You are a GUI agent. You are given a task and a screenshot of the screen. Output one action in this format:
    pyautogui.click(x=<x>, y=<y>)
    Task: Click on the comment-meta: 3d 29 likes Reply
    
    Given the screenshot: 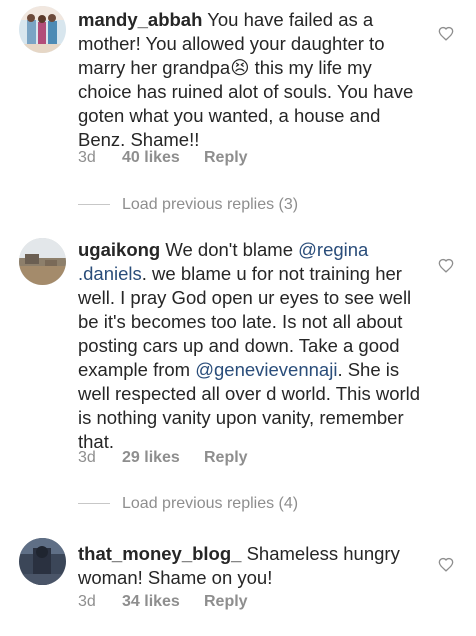 What is the action you would take?
    pyautogui.click(x=163, y=458)
    